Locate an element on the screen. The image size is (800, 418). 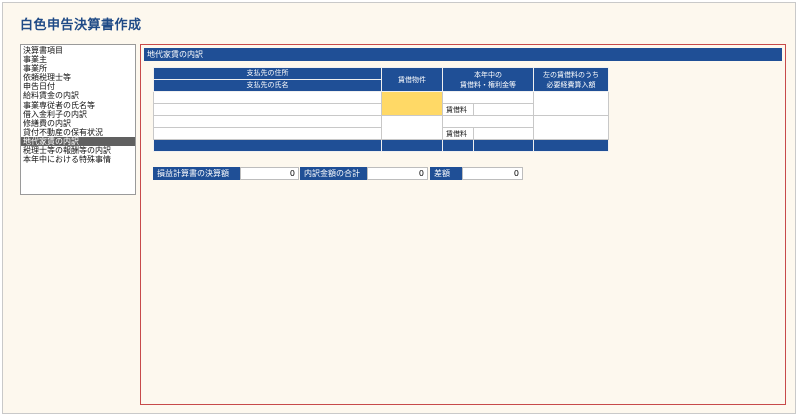
nav-item-loan-interest: 借入金利子の内訳 is located at coordinates (78, 114).